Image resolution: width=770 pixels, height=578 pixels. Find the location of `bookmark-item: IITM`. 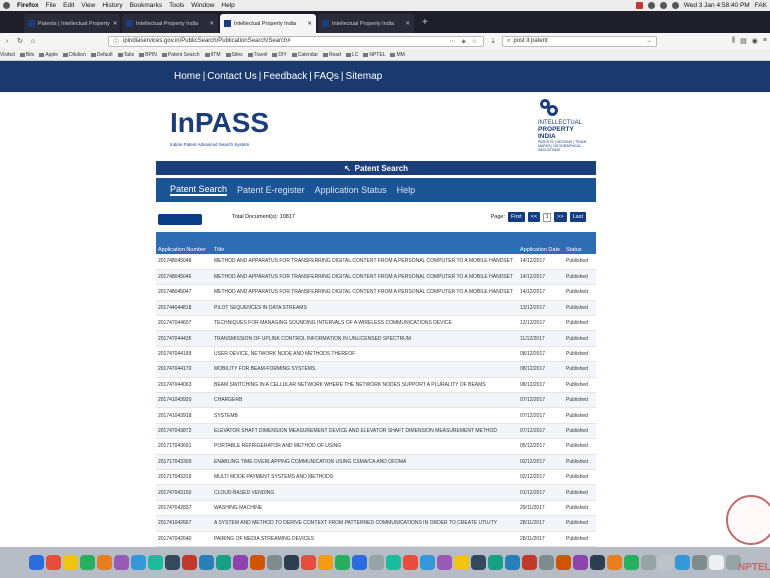

bookmark-item: IITM is located at coordinates (212, 55).